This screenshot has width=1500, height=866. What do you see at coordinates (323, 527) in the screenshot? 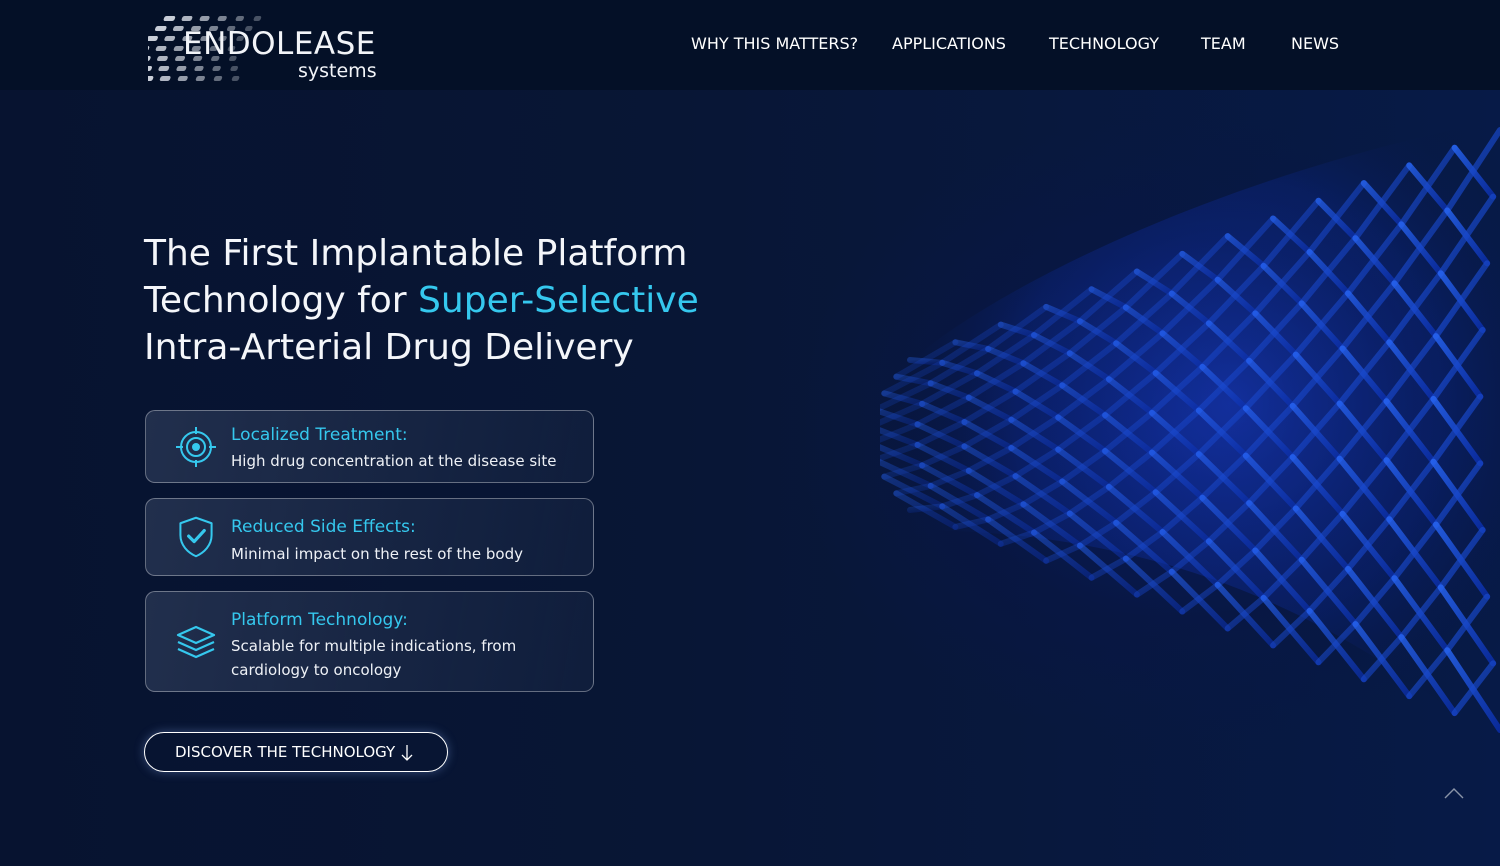
I see `card-title: Reduced Side Effects:` at bounding box center [323, 527].